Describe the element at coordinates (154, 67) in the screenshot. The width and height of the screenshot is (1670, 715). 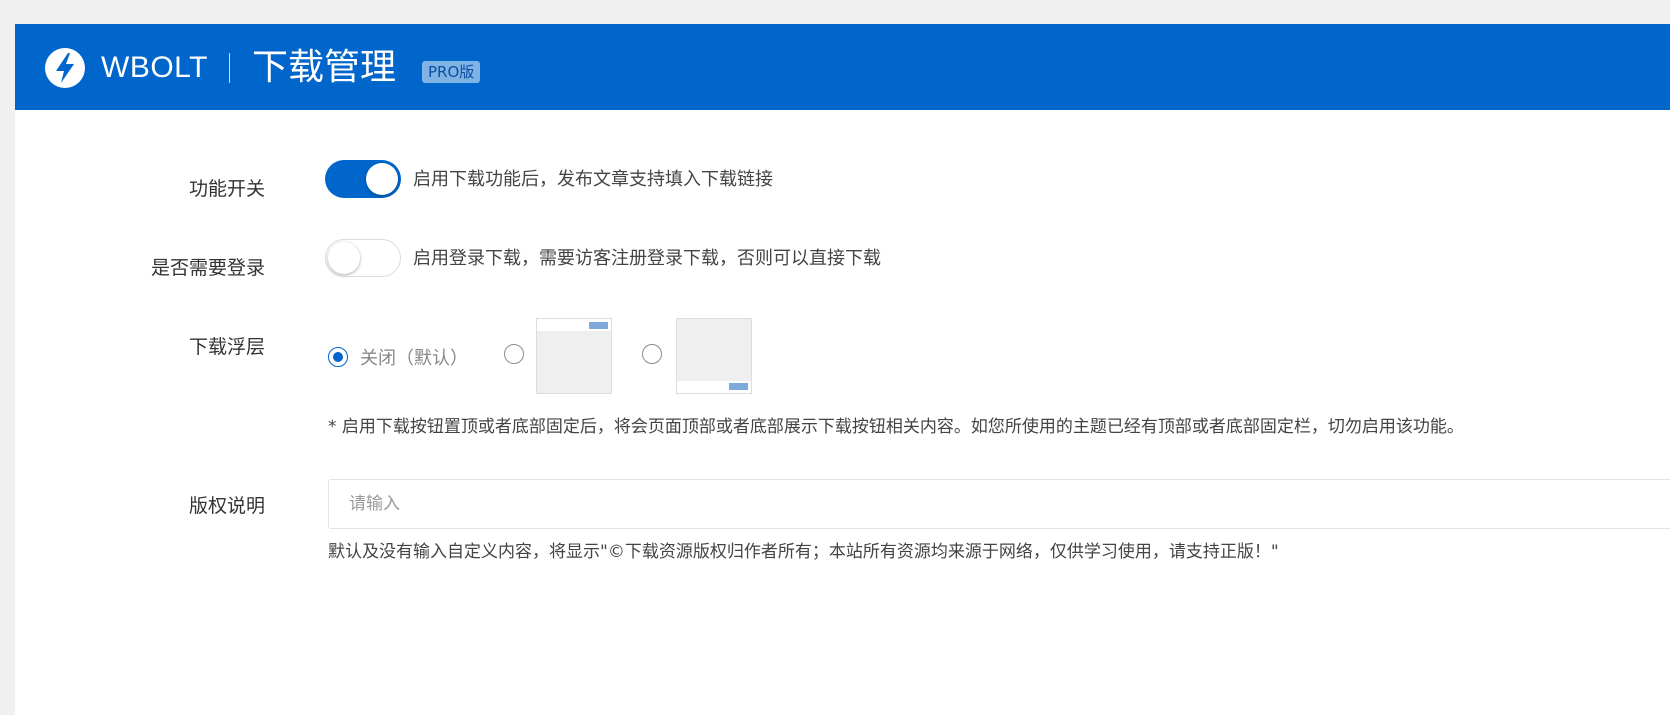
I see `brand-name: WBOLT` at that location.